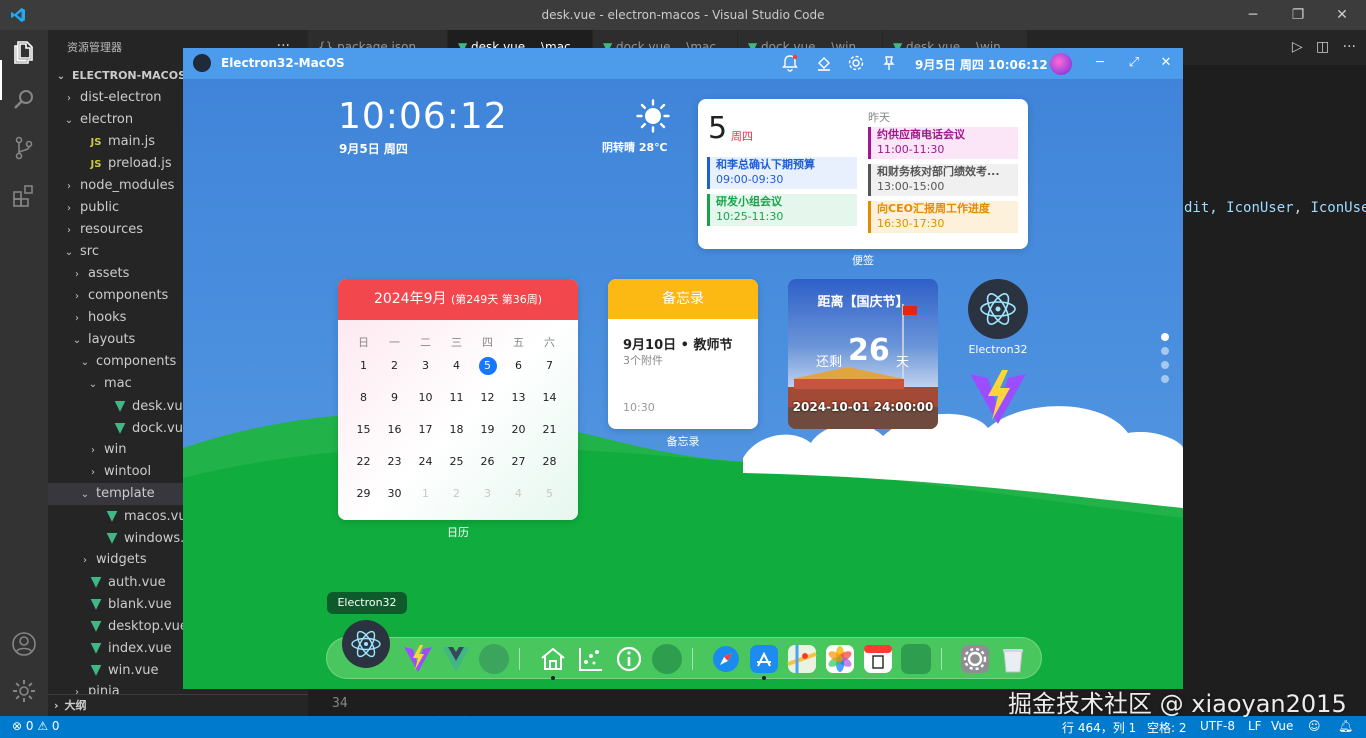 The height and width of the screenshot is (738, 1366). What do you see at coordinates (1342, 15) in the screenshot?
I see `close-window-button: ✕` at bounding box center [1342, 15].